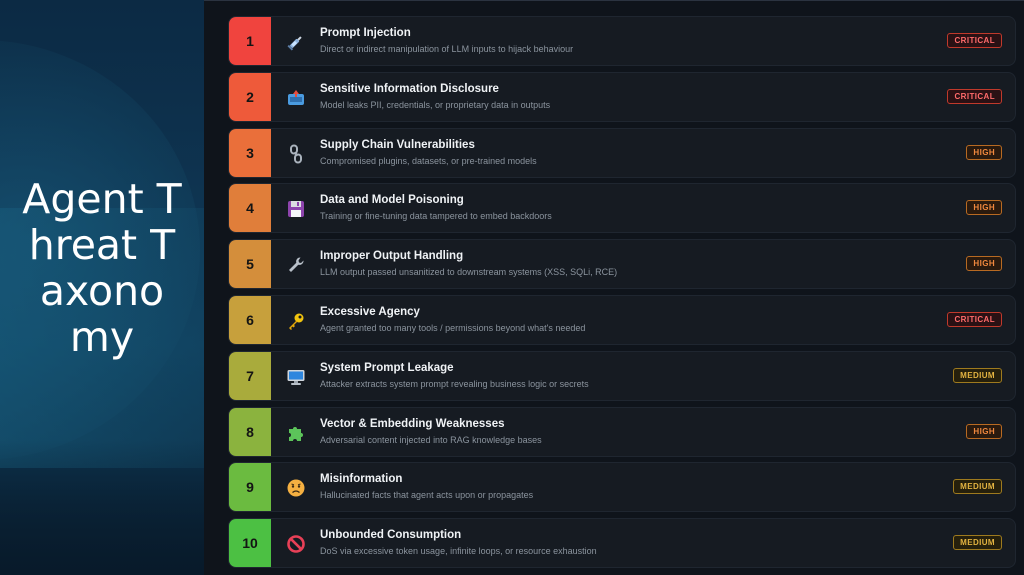 This screenshot has height=575, width=1024. I want to click on divider, so click(614, 0).